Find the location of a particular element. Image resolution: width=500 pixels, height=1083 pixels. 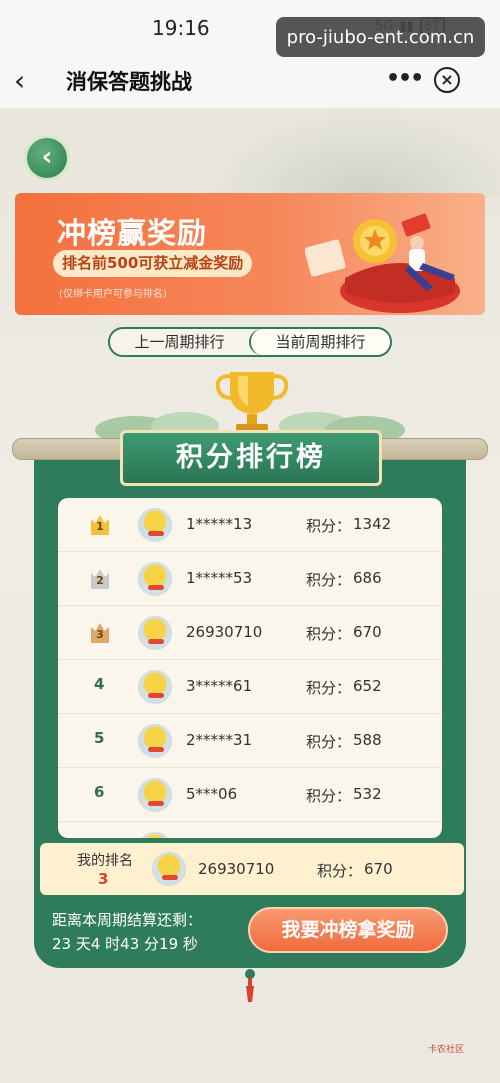

rank-number: 2 is located at coordinates (100, 580).